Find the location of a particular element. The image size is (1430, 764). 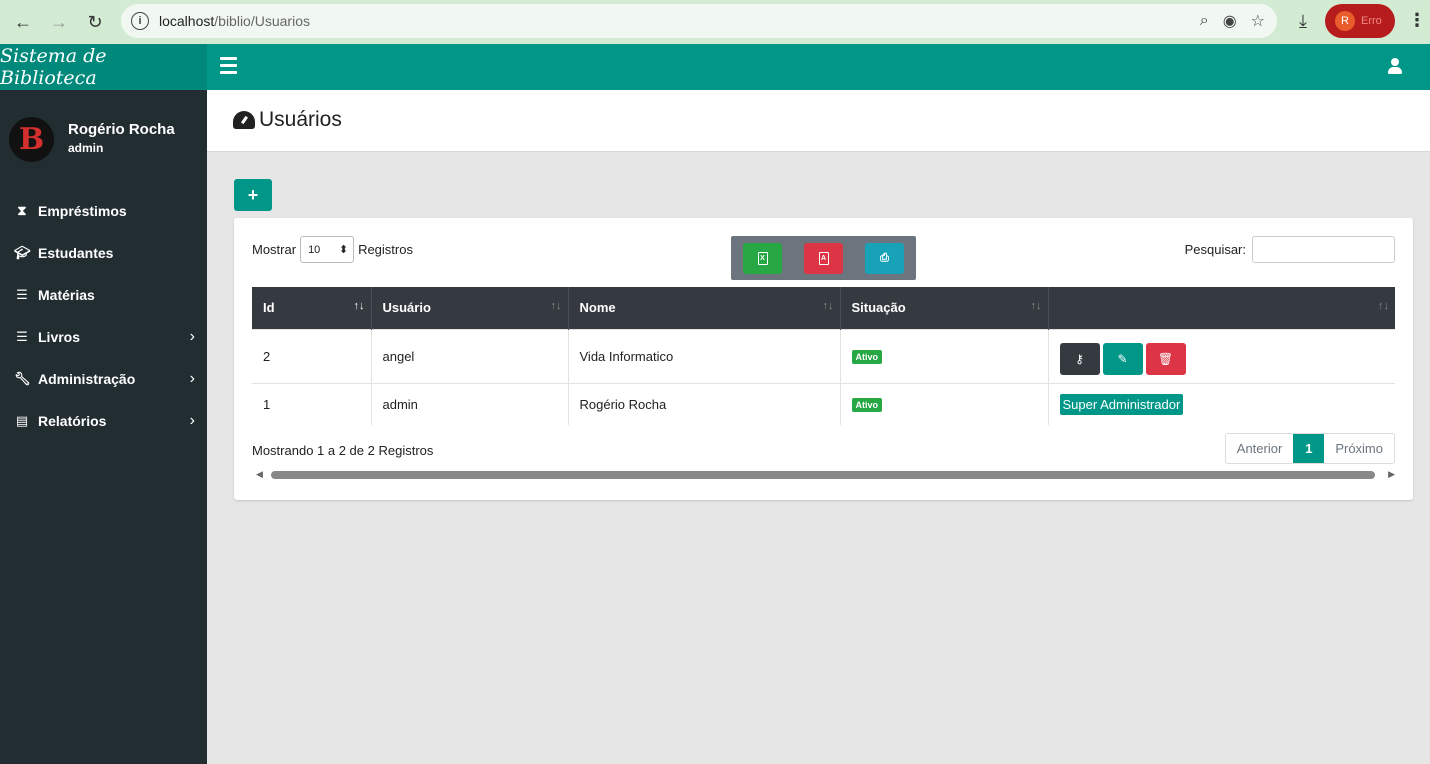

column-header-id: Id ↑↓ is located at coordinates (312, 308).